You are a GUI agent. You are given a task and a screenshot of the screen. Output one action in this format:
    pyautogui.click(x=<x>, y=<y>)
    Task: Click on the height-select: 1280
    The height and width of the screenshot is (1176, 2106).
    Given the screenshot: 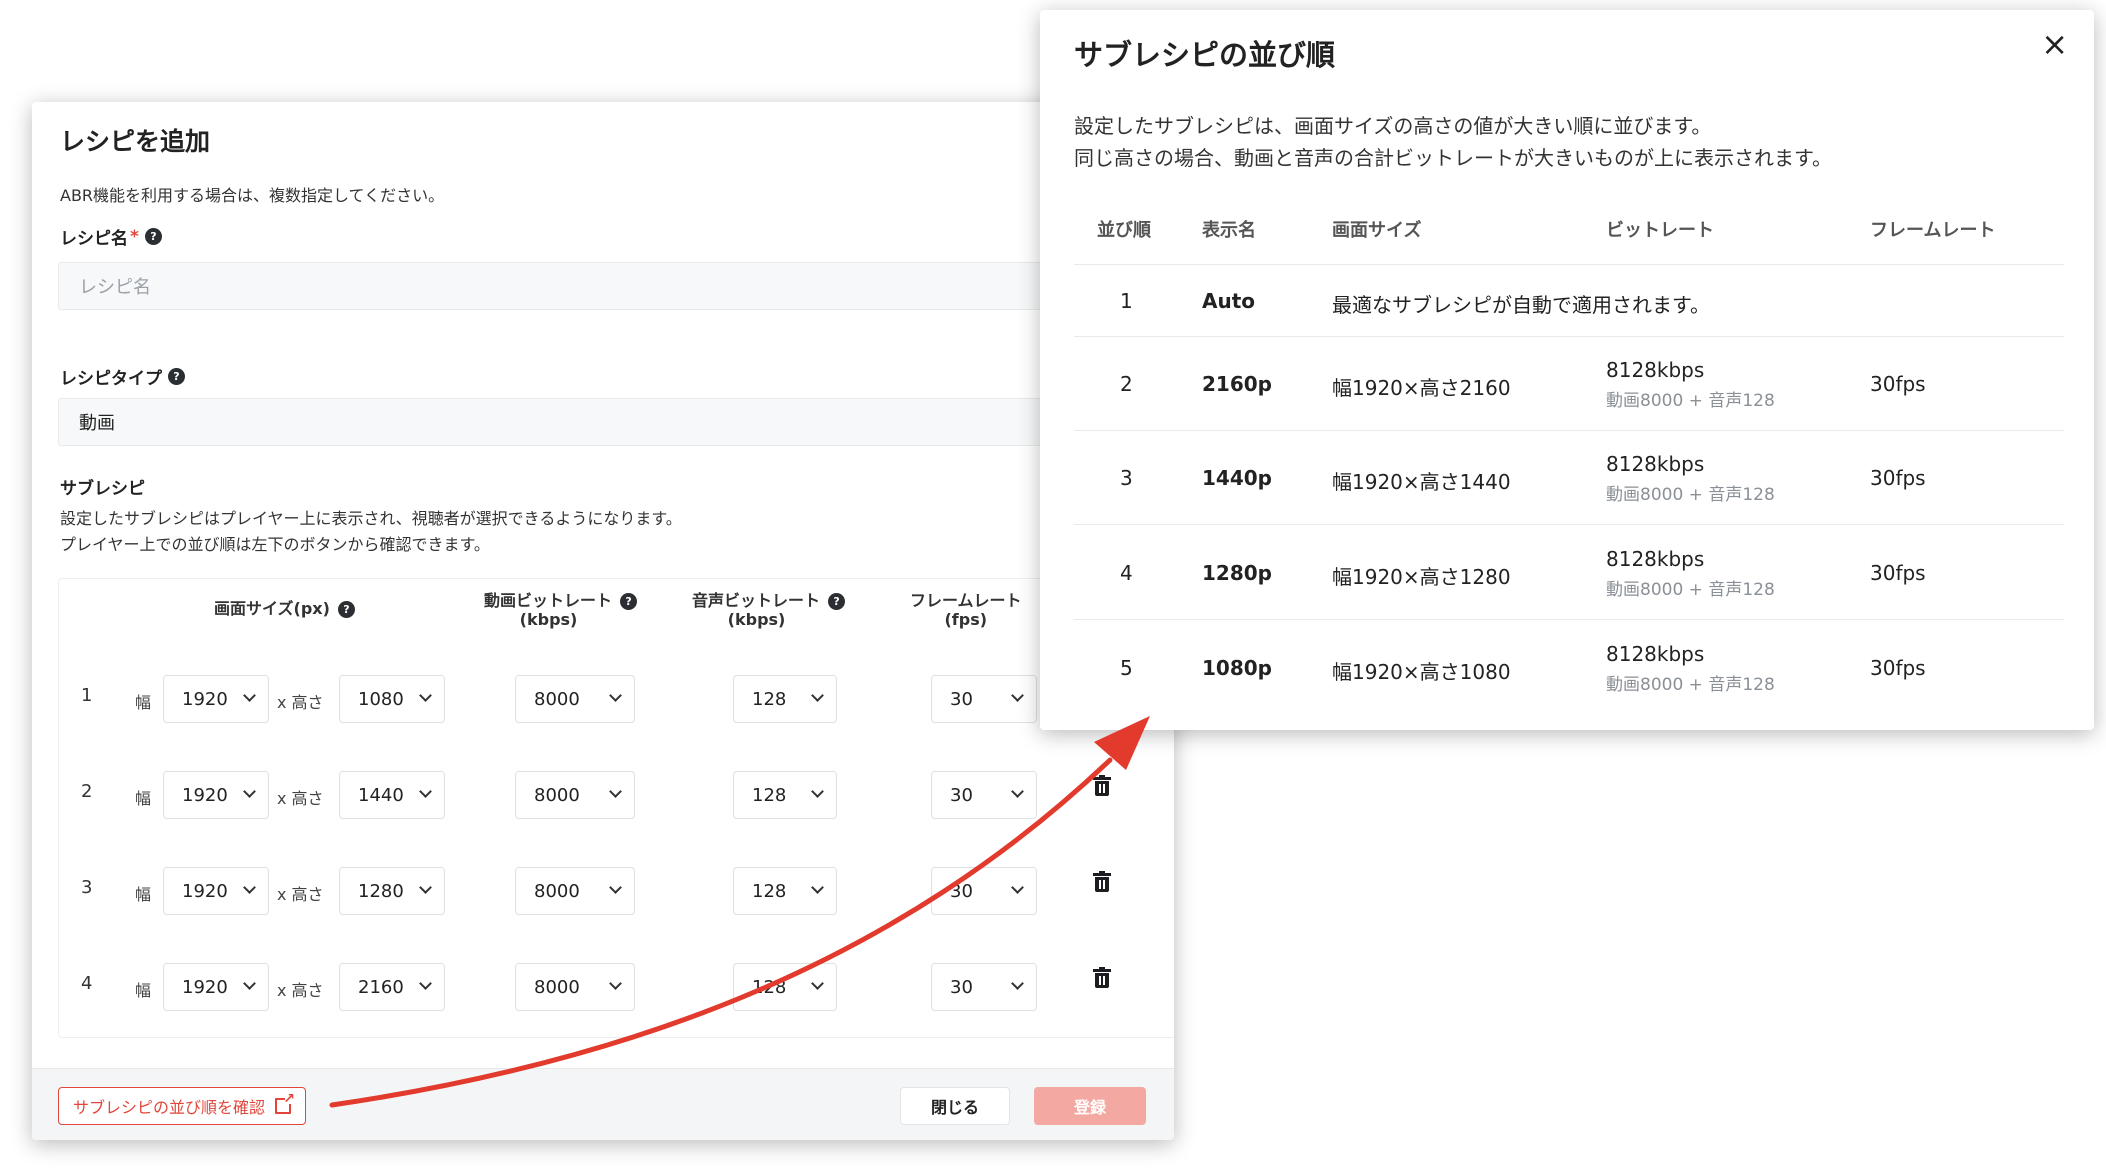 What is the action you would take?
    pyautogui.click(x=392, y=891)
    